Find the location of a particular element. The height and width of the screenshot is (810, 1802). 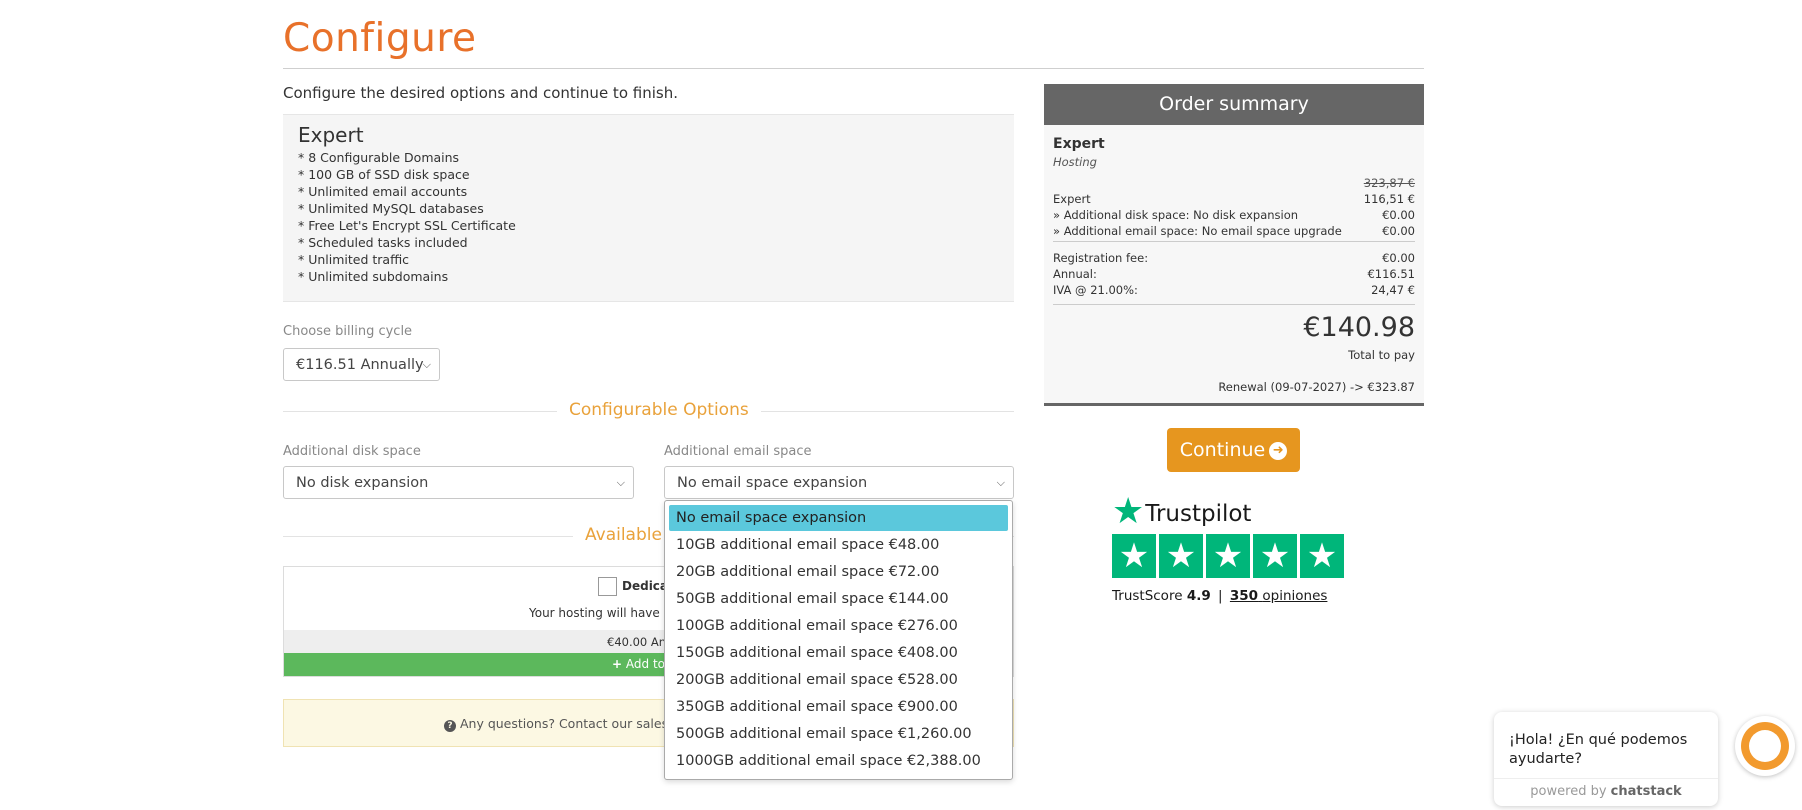

email-space-value: No email space expansion is located at coordinates (772, 483).